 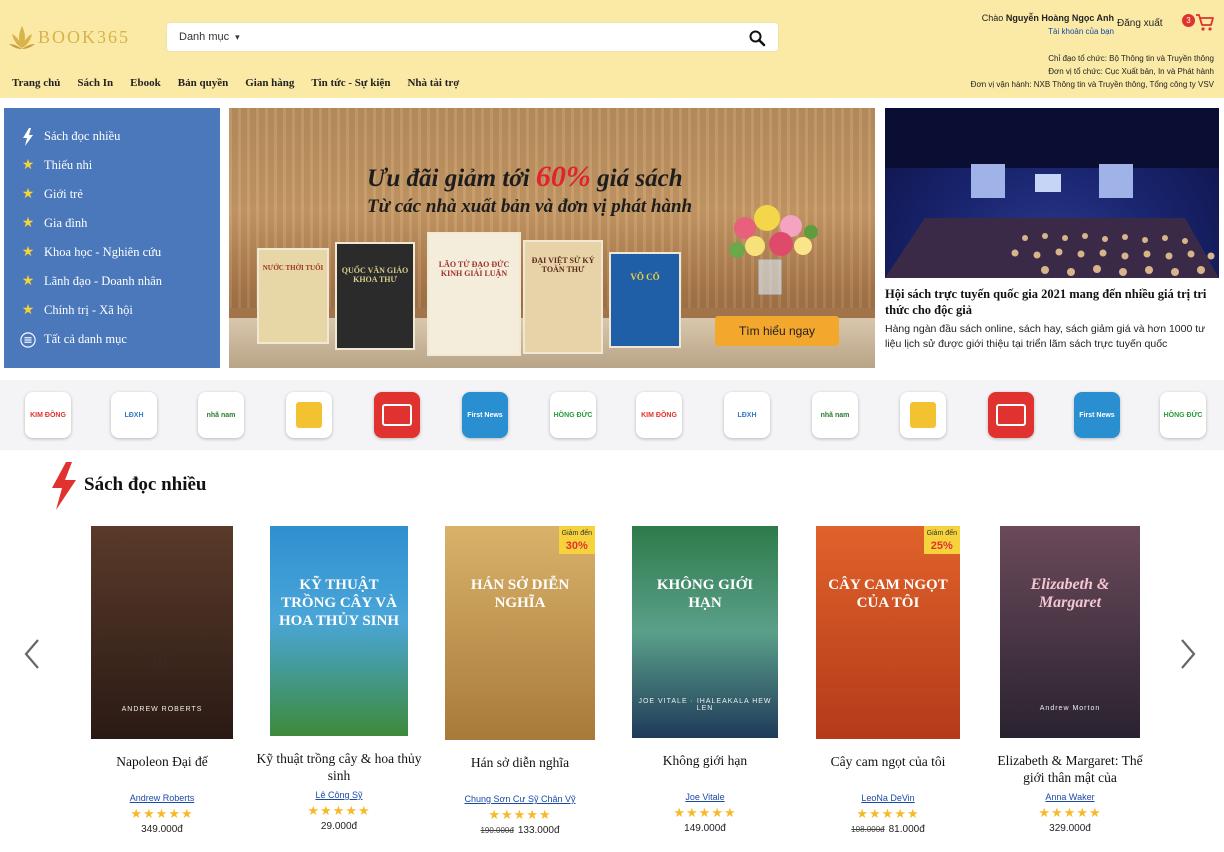 I want to click on book-author: Anna Waker, so click(x=1070, y=797).